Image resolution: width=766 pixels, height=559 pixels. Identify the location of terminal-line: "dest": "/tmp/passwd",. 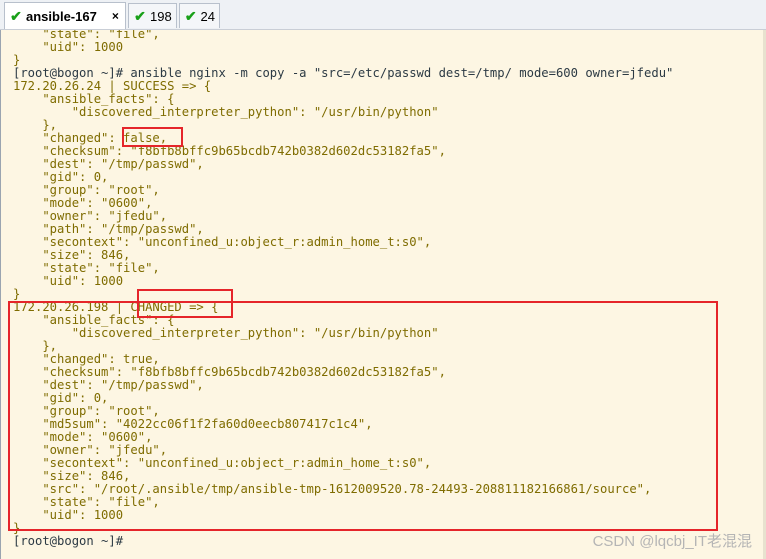
(108, 164).